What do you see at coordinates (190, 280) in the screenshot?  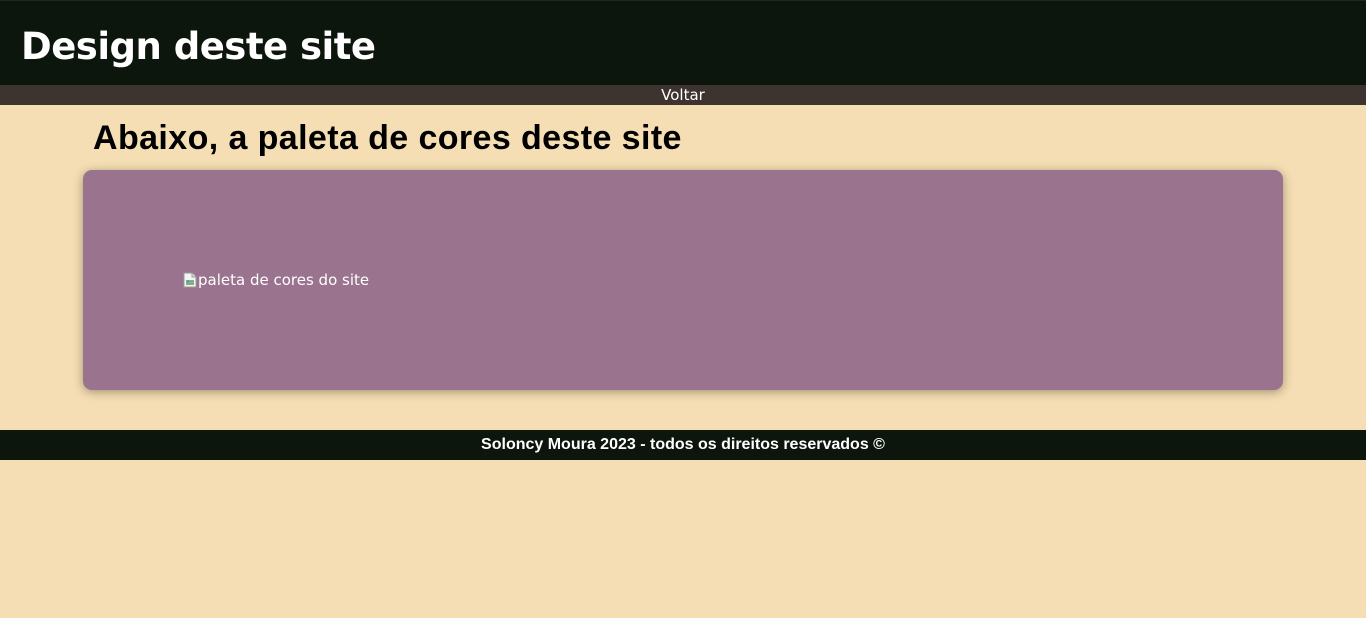 I see `broken-image-icon` at bounding box center [190, 280].